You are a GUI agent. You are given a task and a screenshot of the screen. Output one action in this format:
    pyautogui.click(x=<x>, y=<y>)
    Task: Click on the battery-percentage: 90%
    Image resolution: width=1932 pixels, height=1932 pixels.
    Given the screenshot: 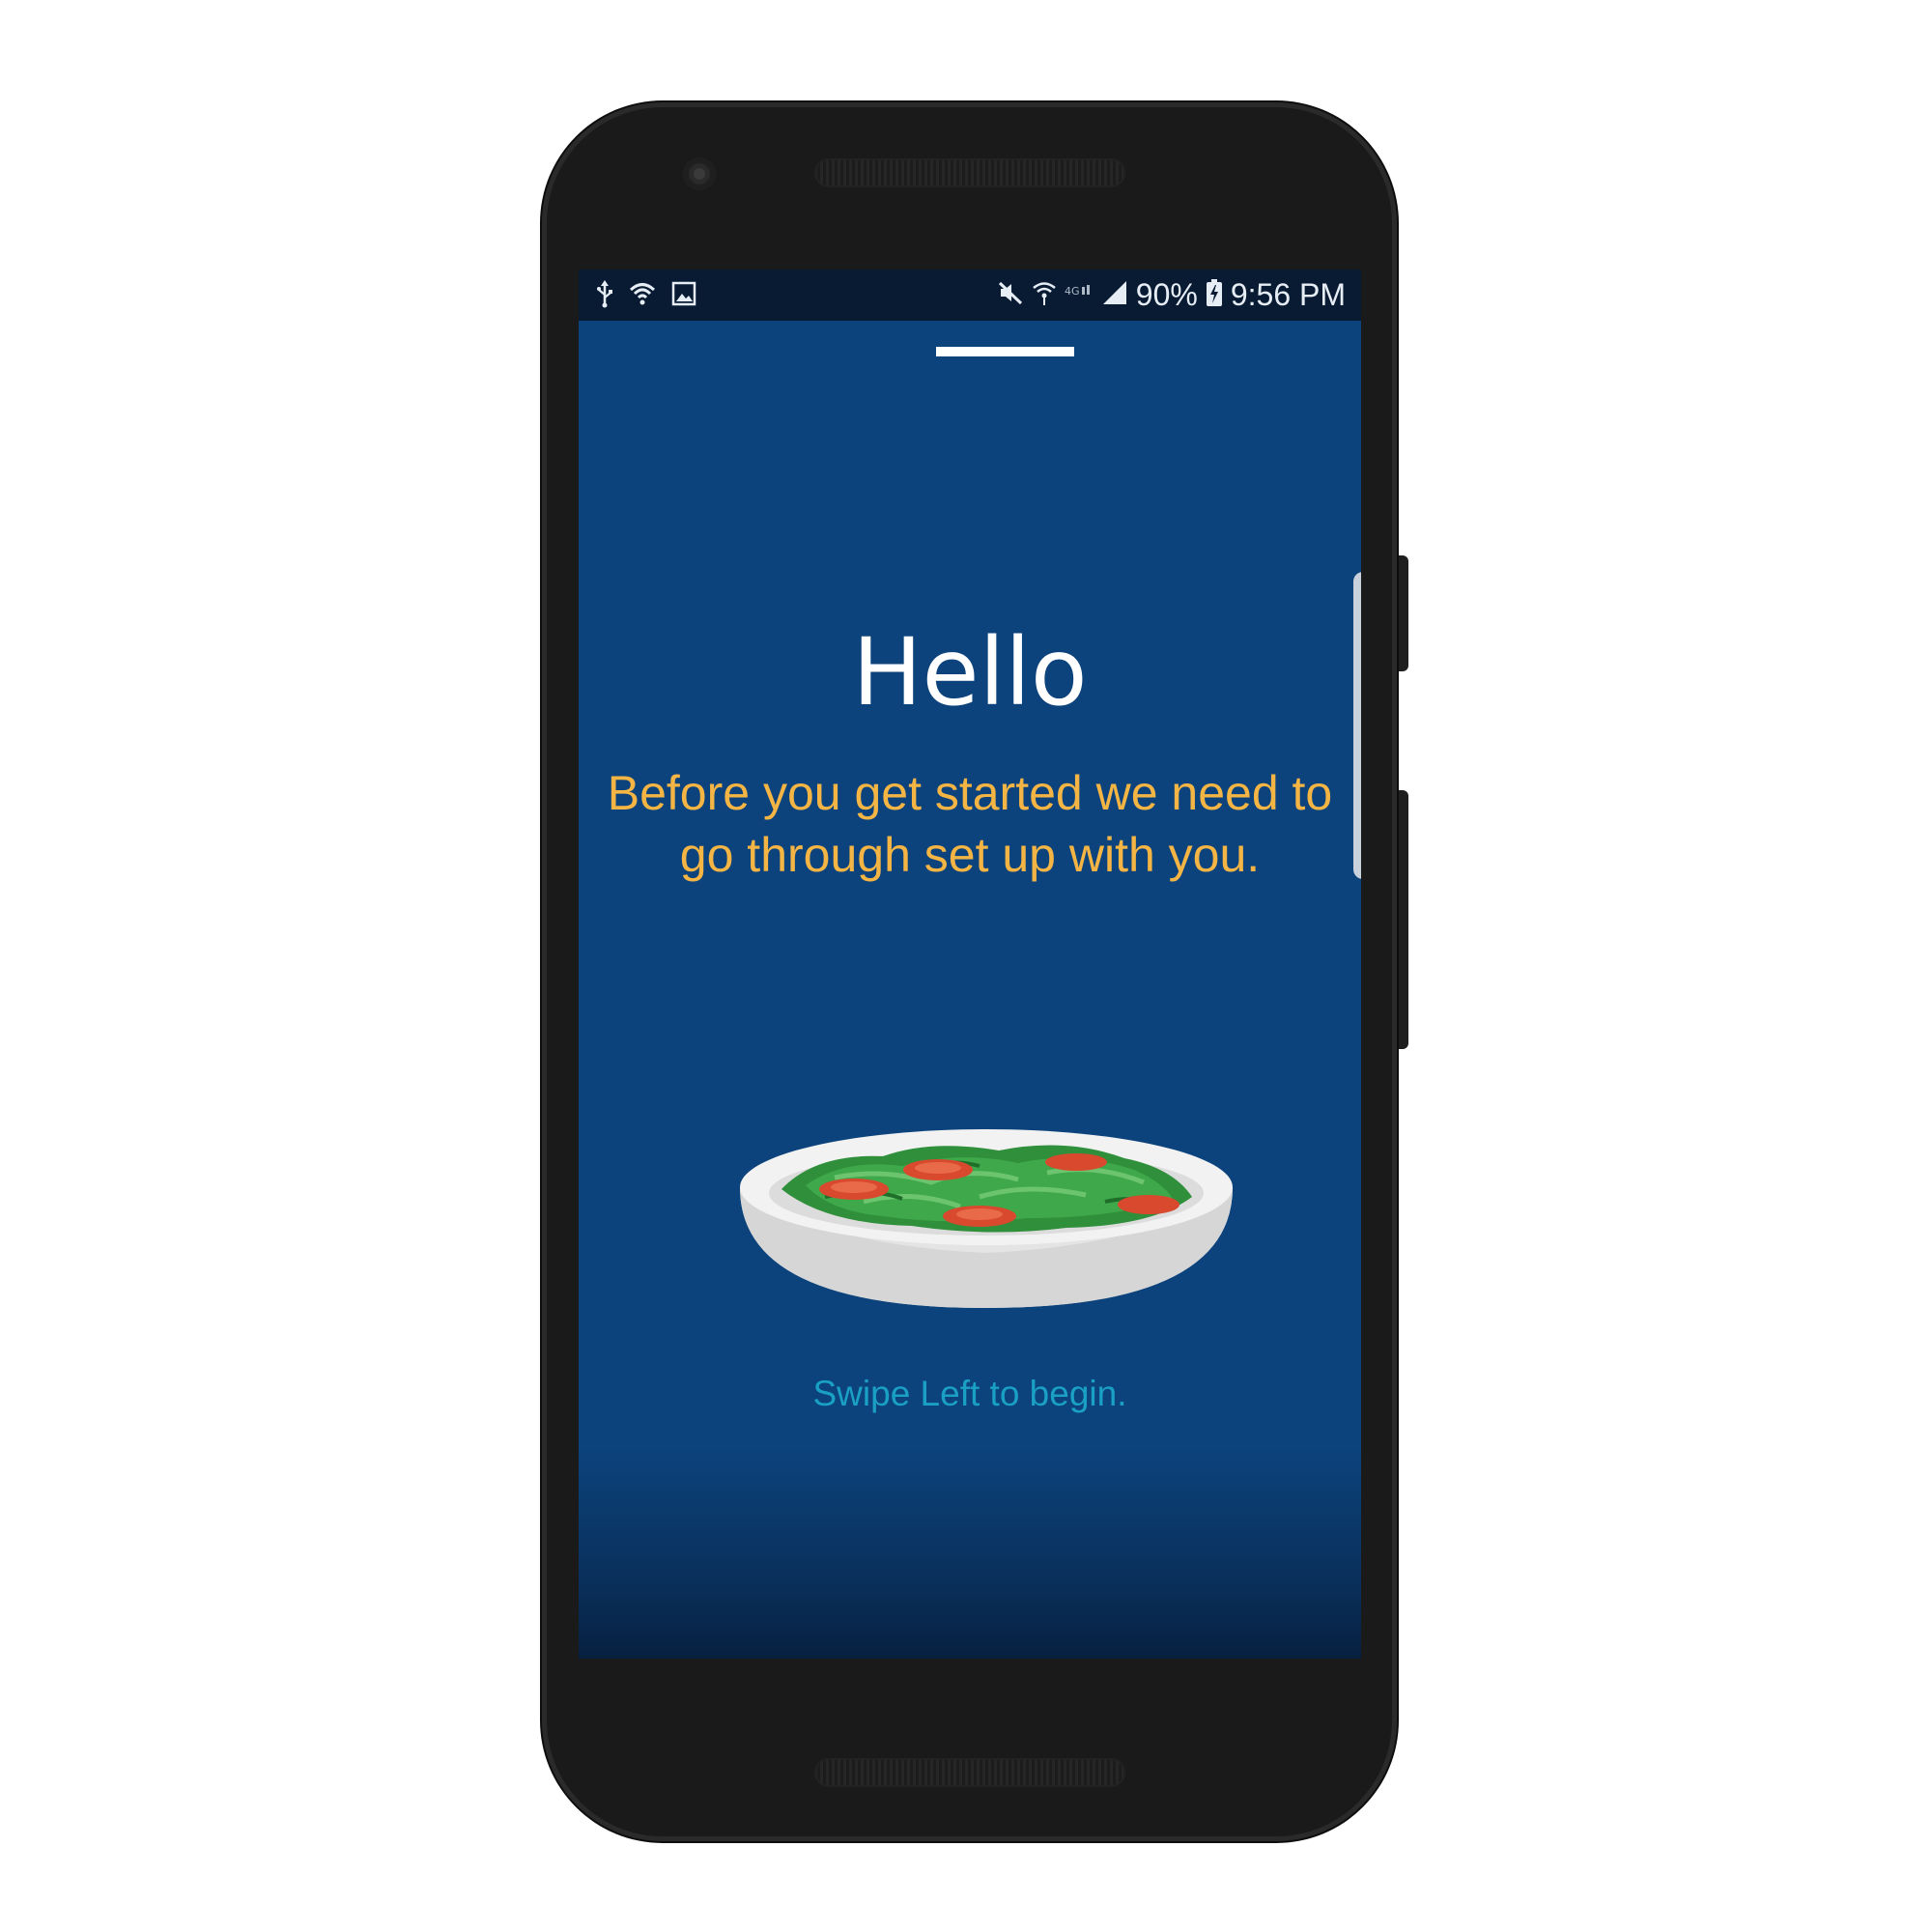 What is the action you would take?
    pyautogui.click(x=1166, y=294)
    